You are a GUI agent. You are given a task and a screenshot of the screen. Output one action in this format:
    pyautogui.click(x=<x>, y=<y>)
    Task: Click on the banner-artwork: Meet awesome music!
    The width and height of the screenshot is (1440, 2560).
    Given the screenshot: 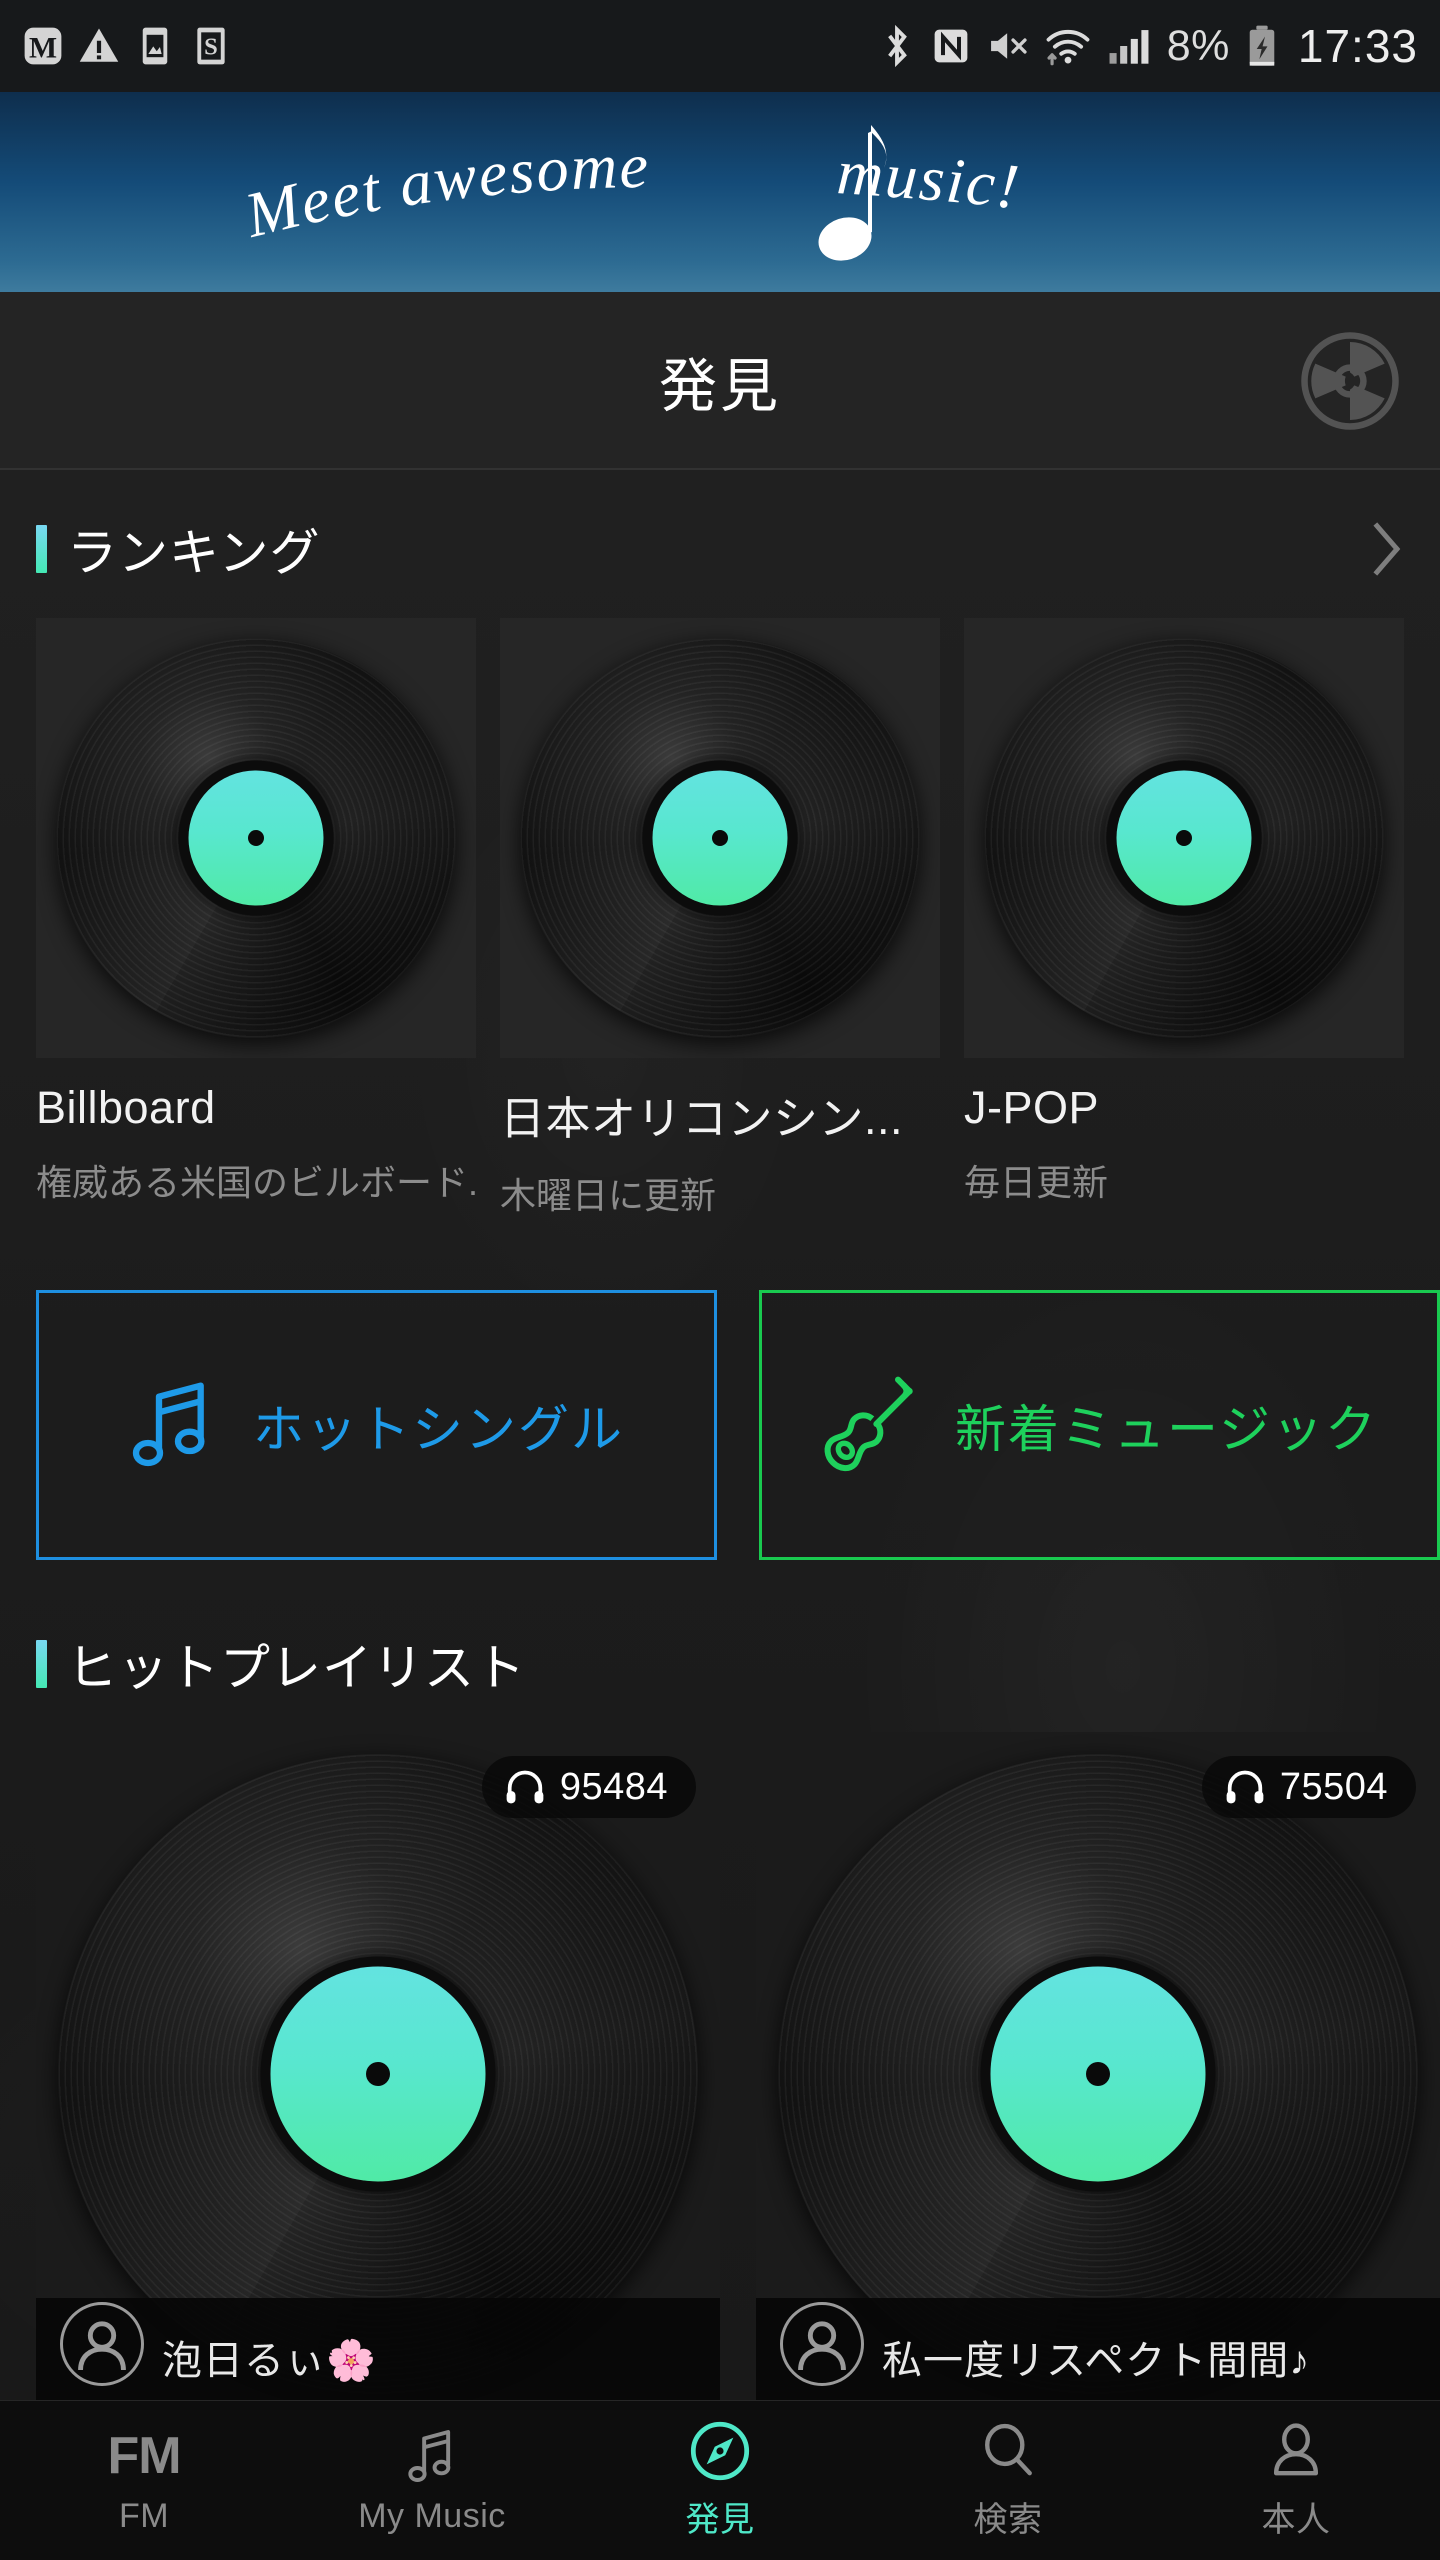 What is the action you would take?
    pyautogui.click(x=630, y=193)
    